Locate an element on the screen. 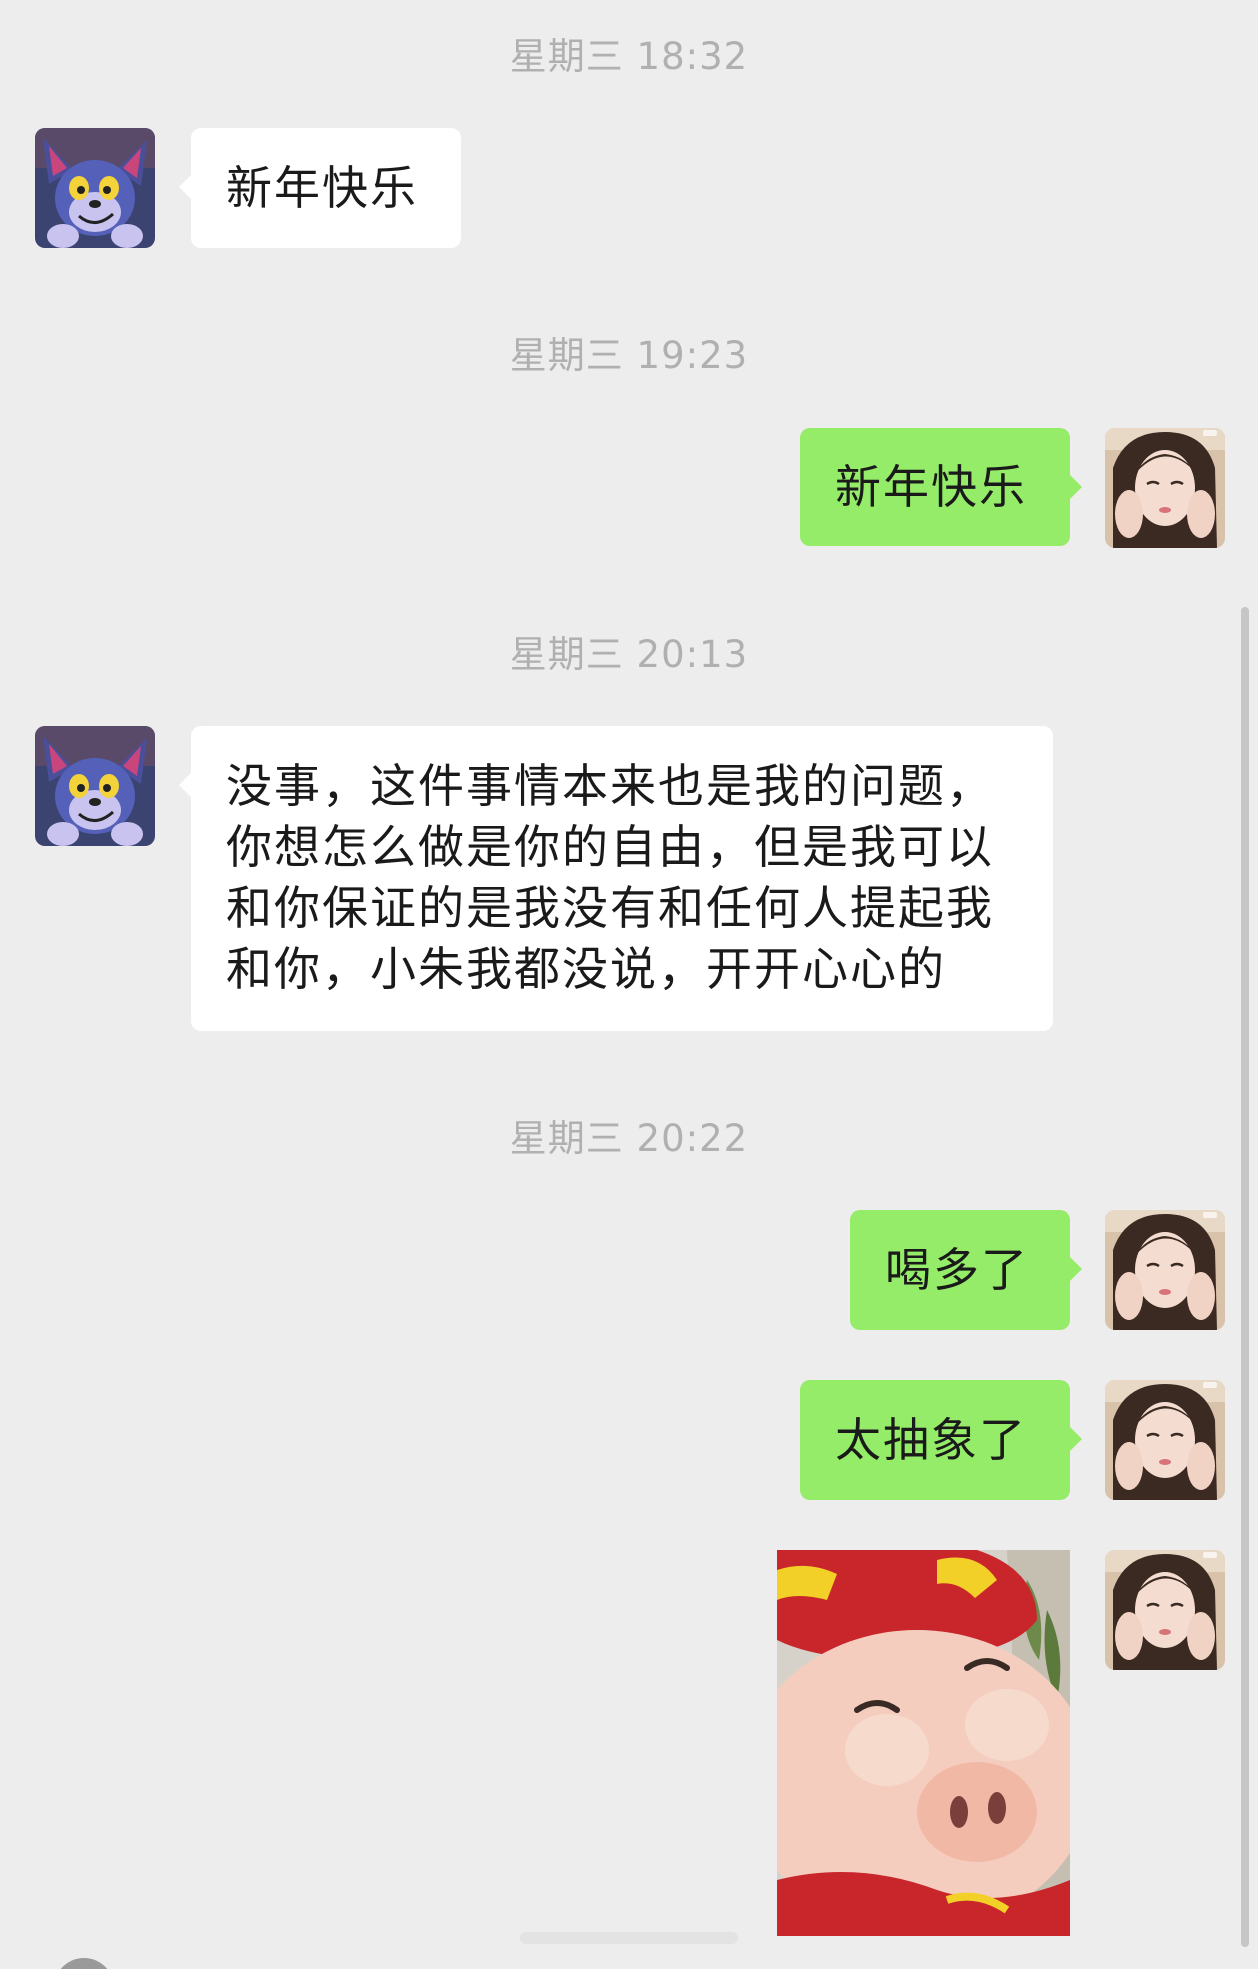 This screenshot has width=1258, height=1969. message-bubble-outgoing: 喝多了 is located at coordinates (966, 1270).